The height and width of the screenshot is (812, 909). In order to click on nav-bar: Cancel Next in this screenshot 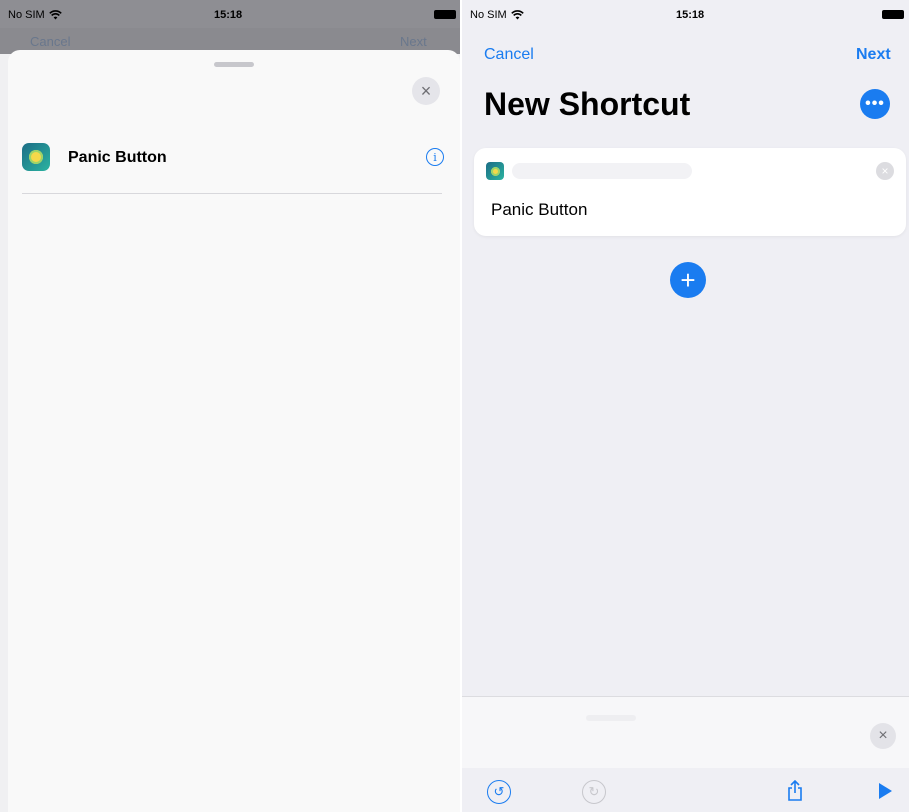, I will do `click(685, 55)`.